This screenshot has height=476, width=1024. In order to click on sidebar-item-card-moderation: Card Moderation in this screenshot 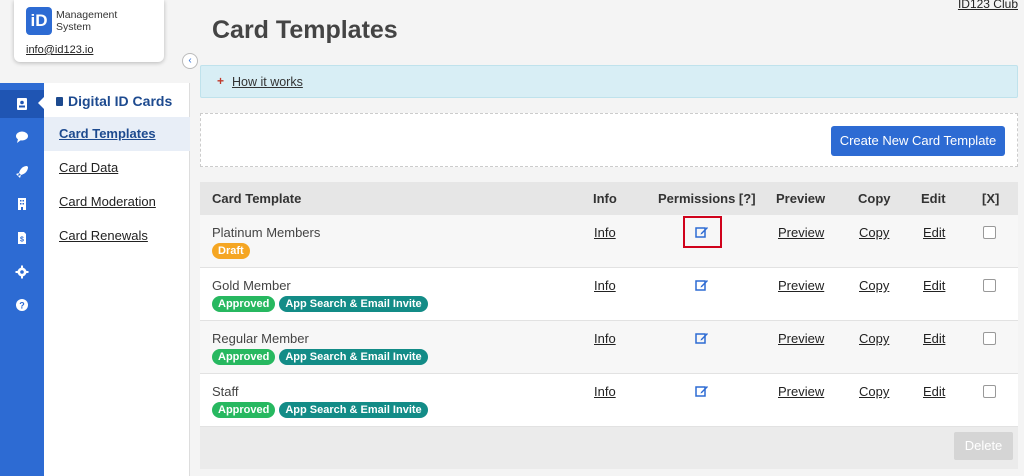, I will do `click(117, 202)`.